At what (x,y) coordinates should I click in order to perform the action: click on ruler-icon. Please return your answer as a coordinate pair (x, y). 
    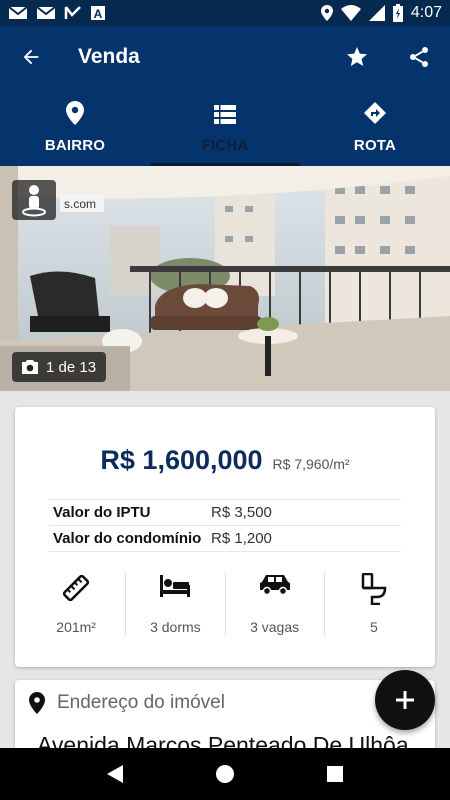
    Looking at the image, I should click on (76, 588).